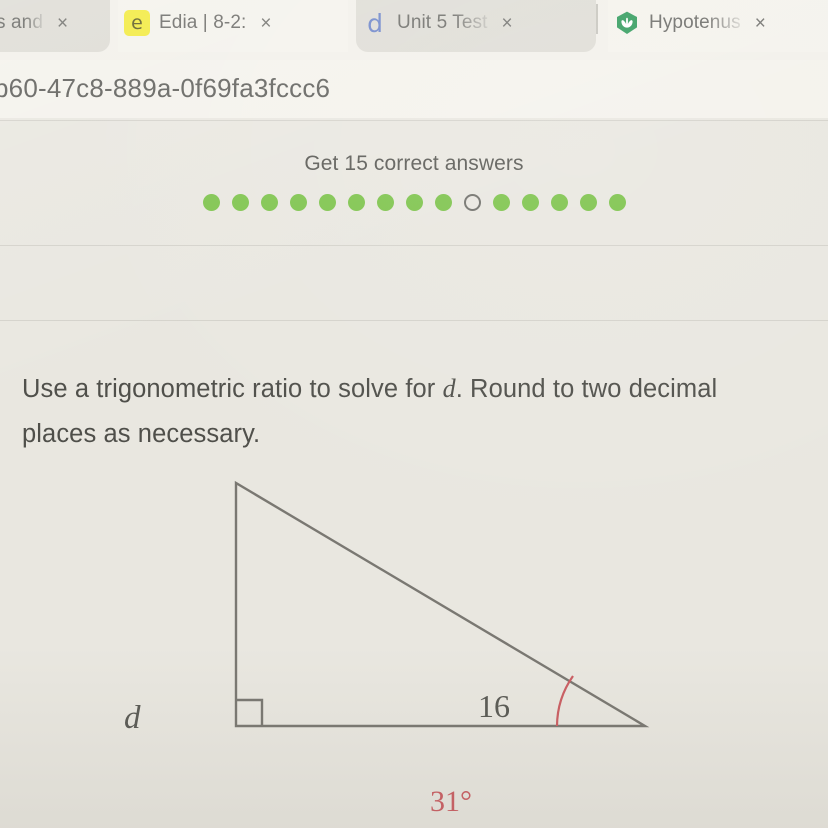 Image resolution: width=828 pixels, height=828 pixels. What do you see at coordinates (564, 701) in the screenshot?
I see `angle-arc-icon` at bounding box center [564, 701].